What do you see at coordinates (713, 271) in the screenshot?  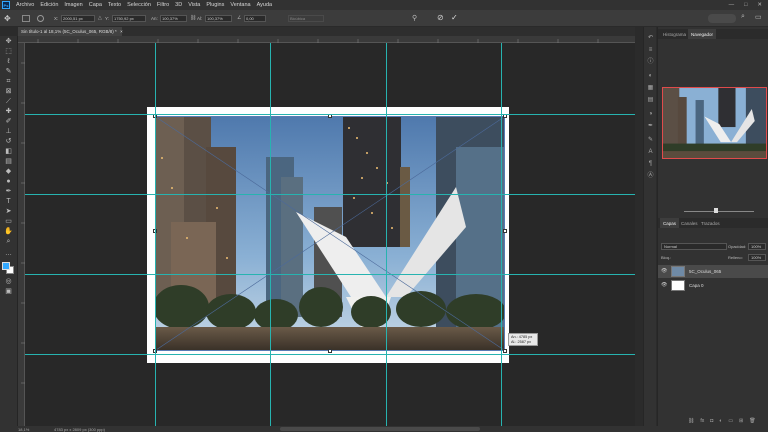 I see `layer-row: 👁 5C_Oculus_065` at bounding box center [713, 271].